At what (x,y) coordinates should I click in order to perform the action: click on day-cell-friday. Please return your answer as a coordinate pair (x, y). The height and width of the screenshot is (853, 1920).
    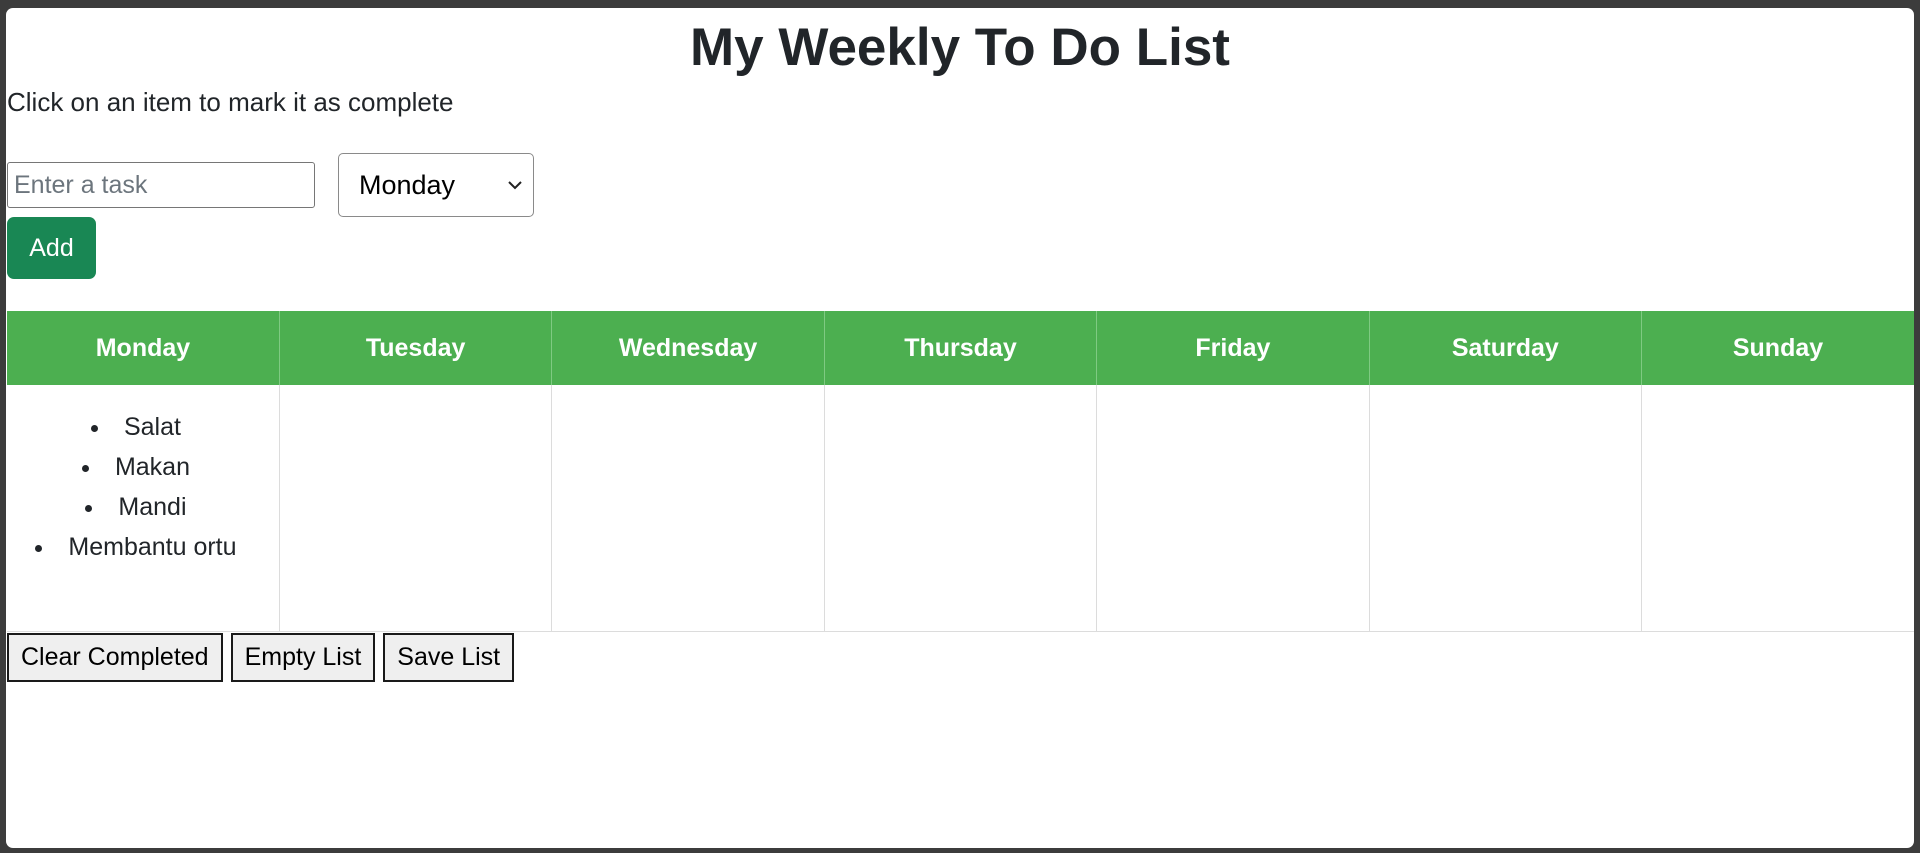
    Looking at the image, I should click on (1233, 508).